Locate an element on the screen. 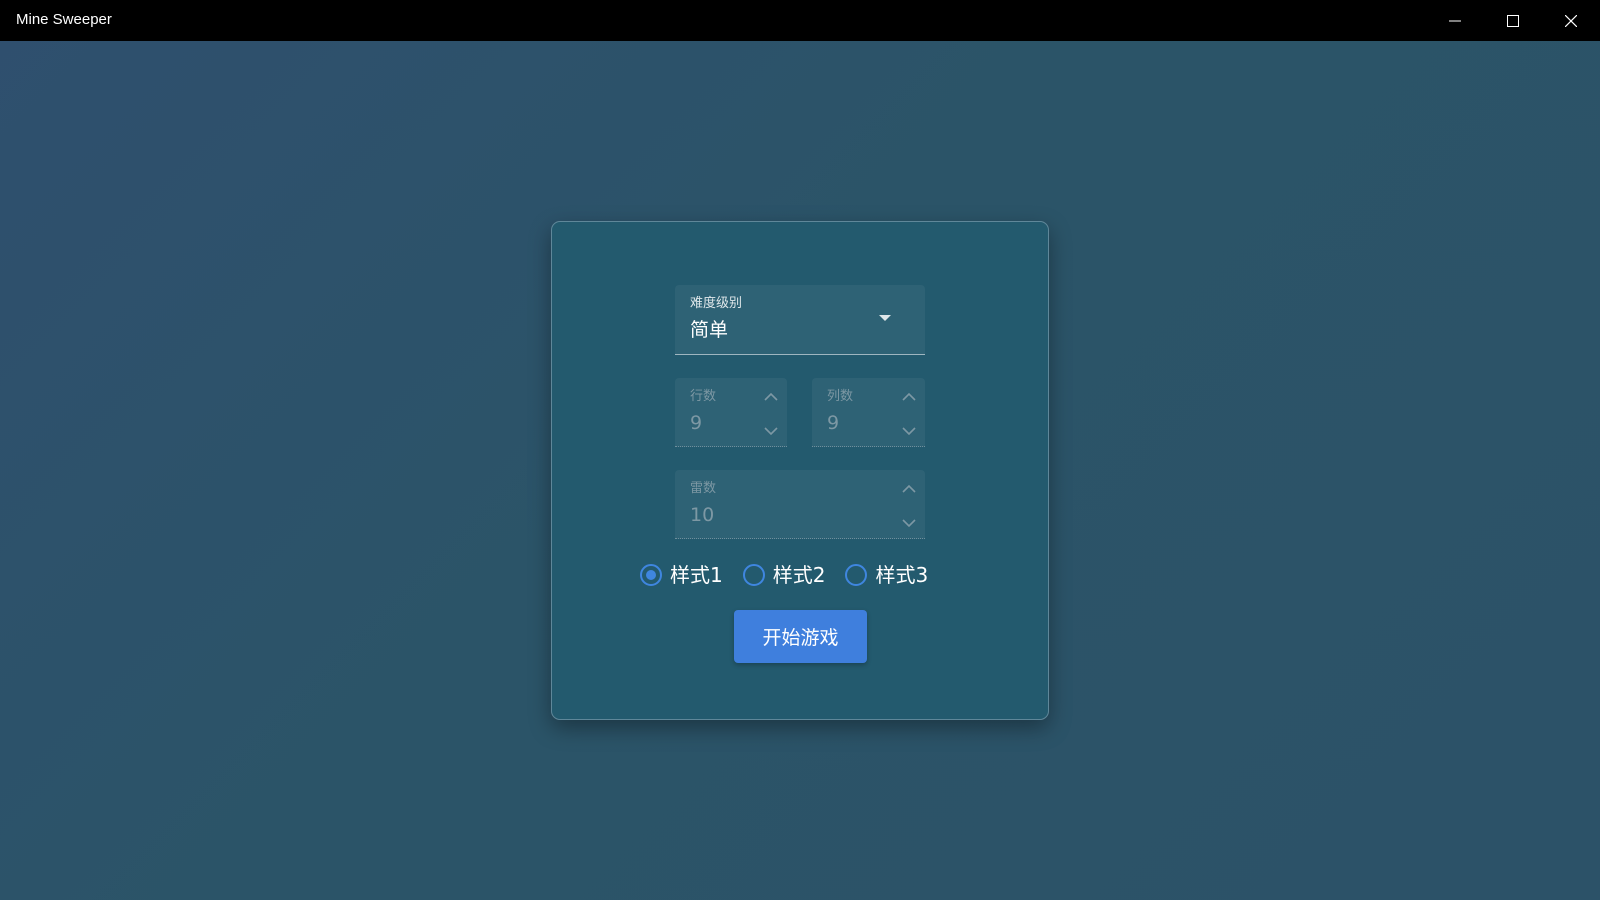 The width and height of the screenshot is (1600, 900). difficulty-label: 难度级别 is located at coordinates (716, 303).